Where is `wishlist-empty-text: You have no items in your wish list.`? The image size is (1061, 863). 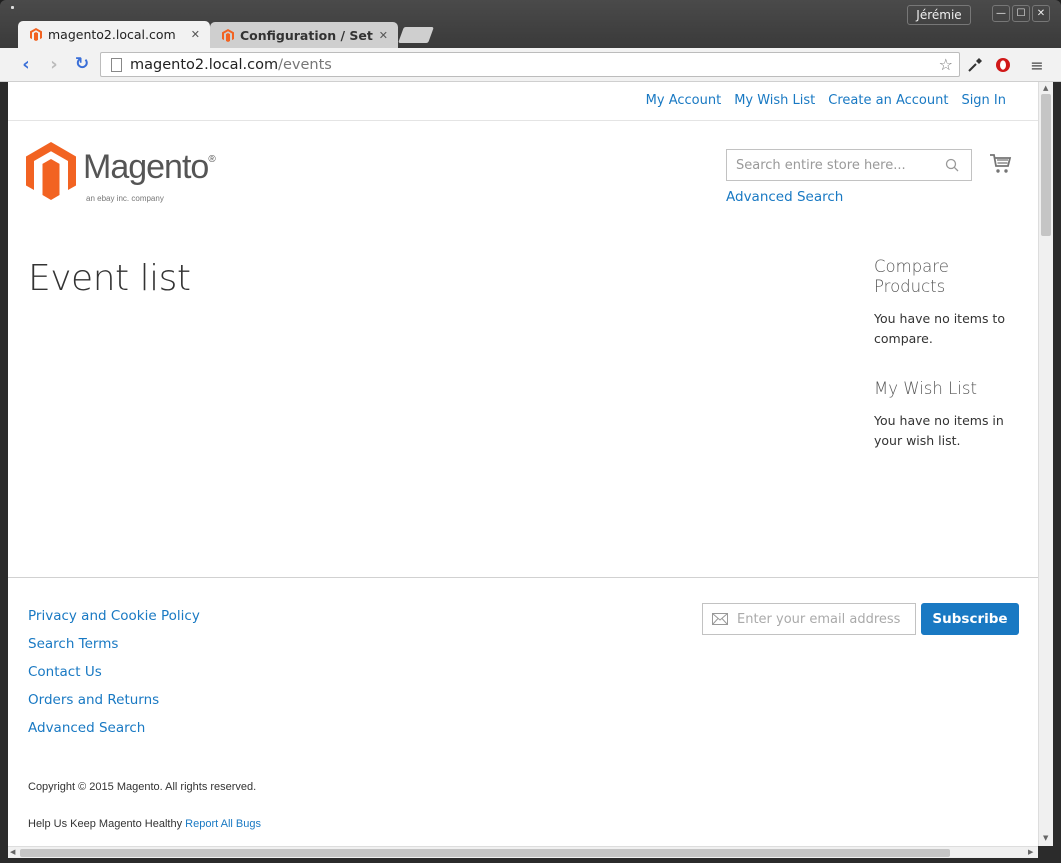 wishlist-empty-text: You have no items in your wish list. is located at coordinates (939, 430).